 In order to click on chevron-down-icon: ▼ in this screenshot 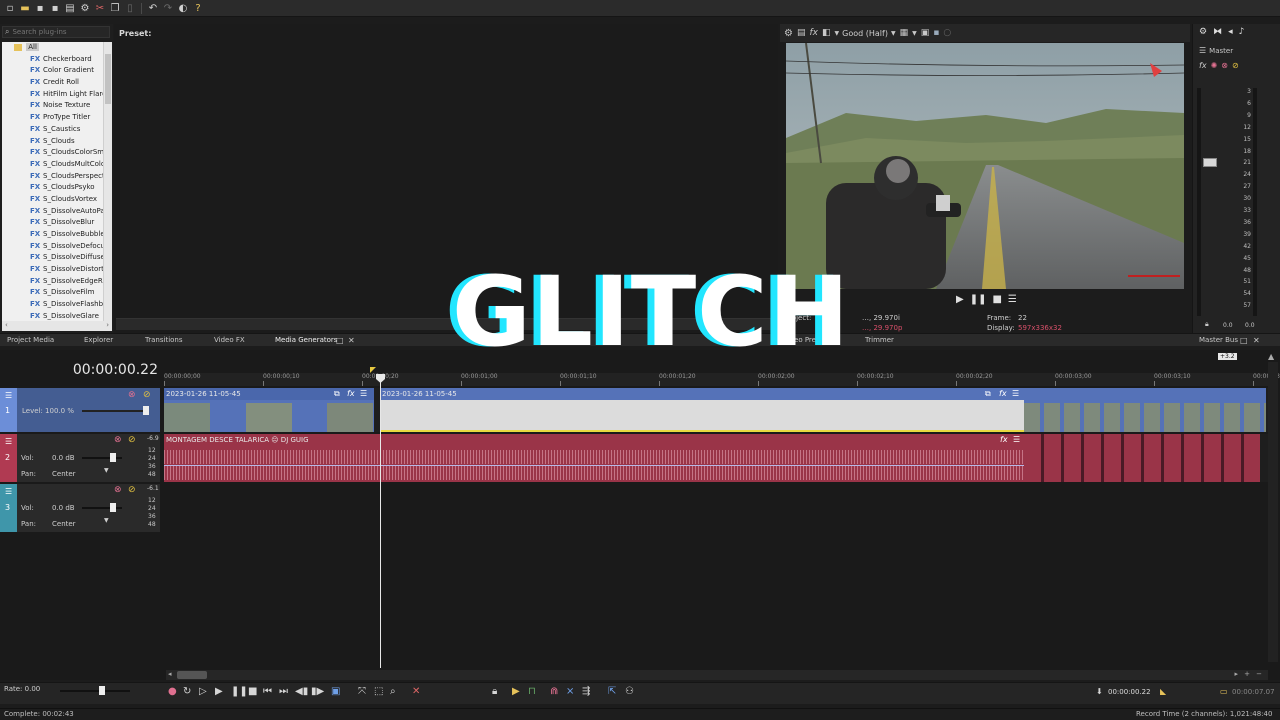, I will do `click(914, 33)`.